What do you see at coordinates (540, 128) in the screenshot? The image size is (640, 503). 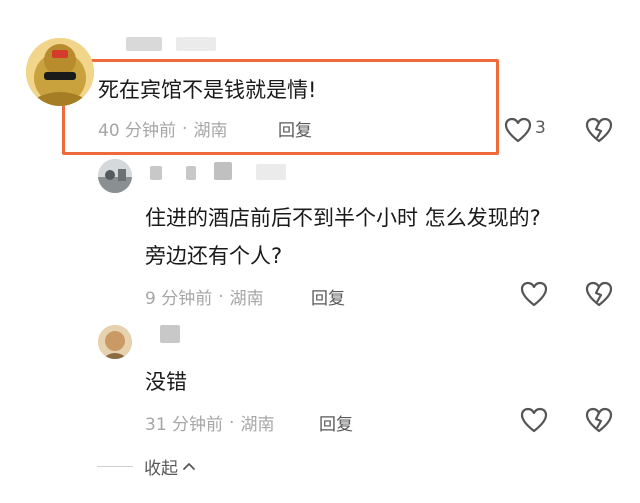 I see `like-count: 3` at bounding box center [540, 128].